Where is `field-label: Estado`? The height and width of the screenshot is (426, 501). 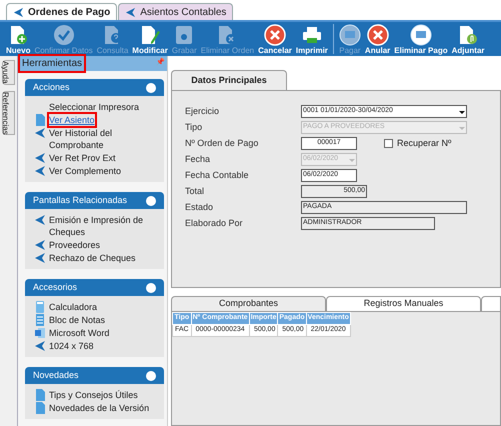 field-label: Estado is located at coordinates (199, 207).